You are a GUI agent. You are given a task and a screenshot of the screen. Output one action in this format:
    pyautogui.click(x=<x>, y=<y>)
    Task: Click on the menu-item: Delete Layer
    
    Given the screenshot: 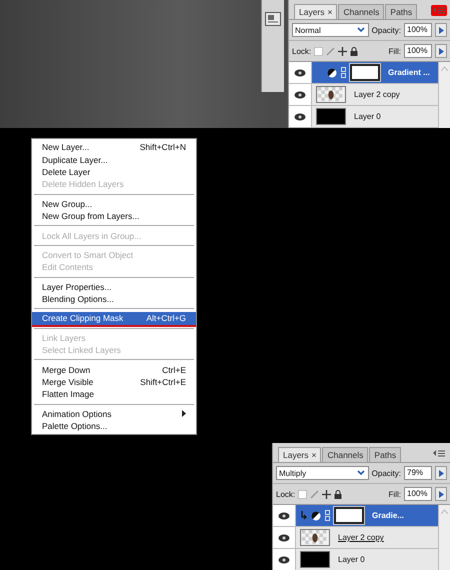 What is the action you would take?
    pyautogui.click(x=114, y=172)
    